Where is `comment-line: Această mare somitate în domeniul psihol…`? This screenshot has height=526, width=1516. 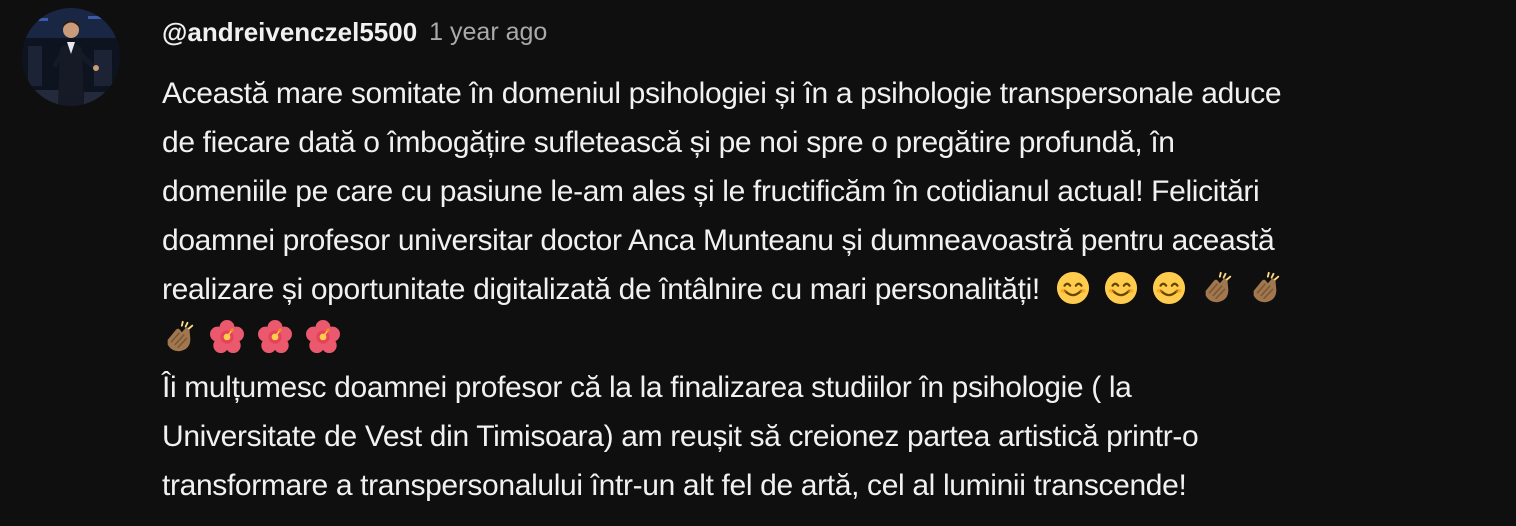
comment-line: Această mare somitate în domeniul psihol… is located at coordinates (722, 93).